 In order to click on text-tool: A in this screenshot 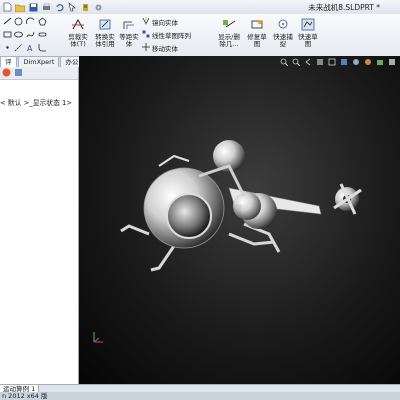, I will do `click(30, 47)`.